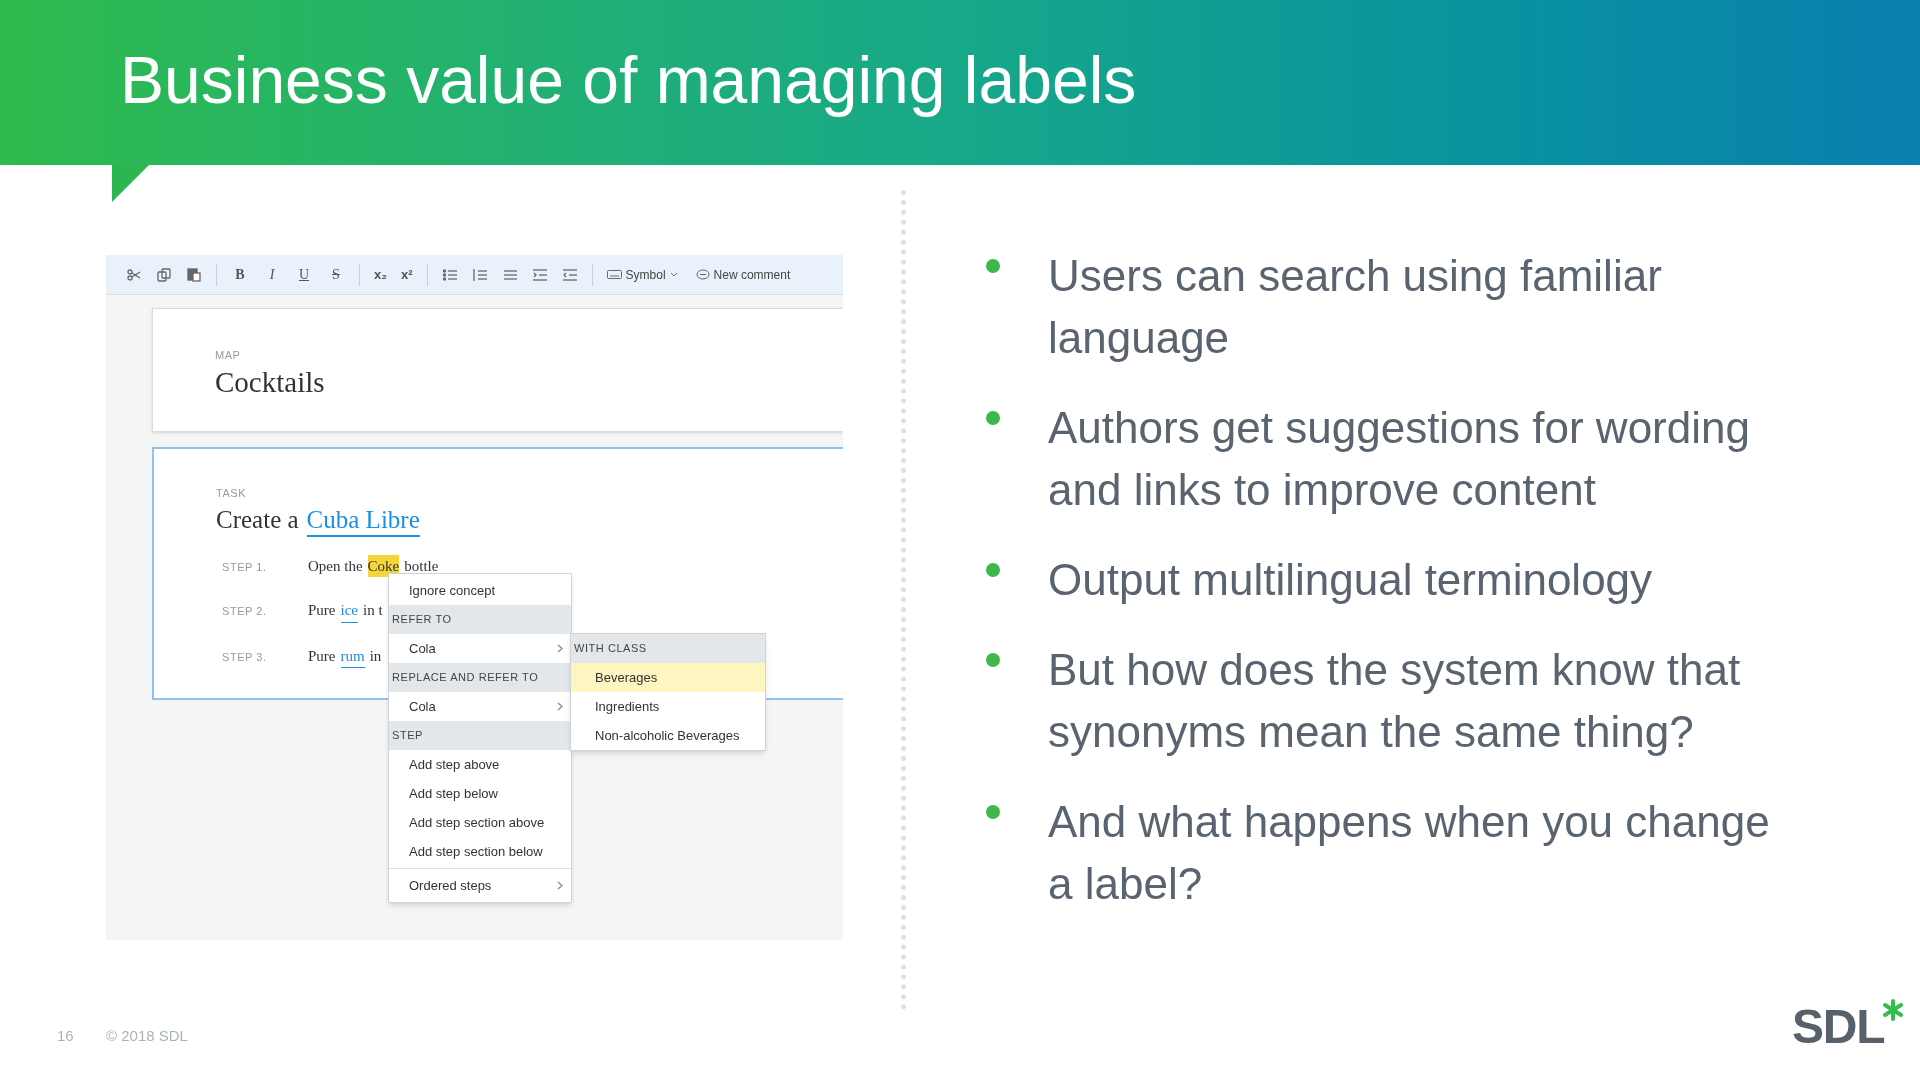 This screenshot has height=1080, width=1920. What do you see at coordinates (407, 274) in the screenshot?
I see `superscript-button: x²` at bounding box center [407, 274].